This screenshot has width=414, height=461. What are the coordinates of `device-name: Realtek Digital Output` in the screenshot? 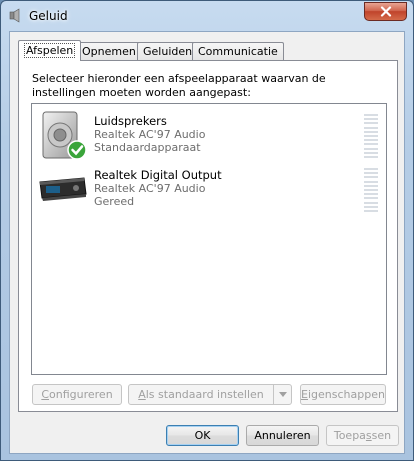 It's located at (158, 175).